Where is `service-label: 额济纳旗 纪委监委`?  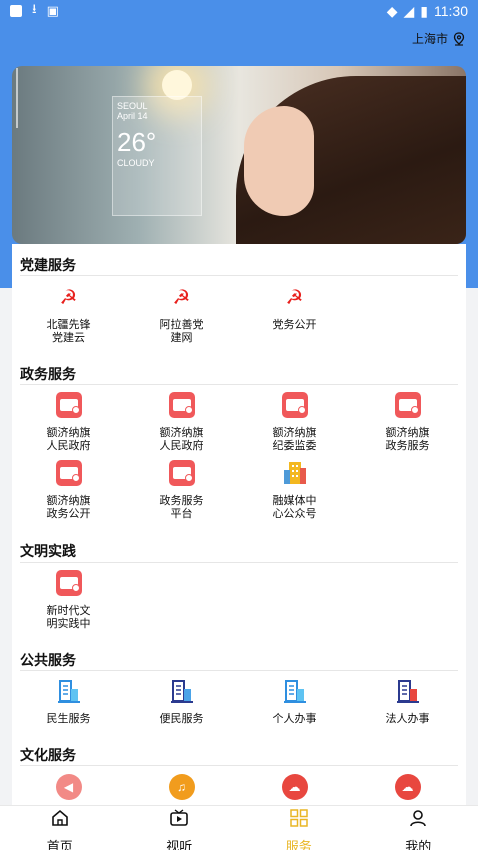 service-label: 额济纳旗 纪委监委 is located at coordinates (294, 439).